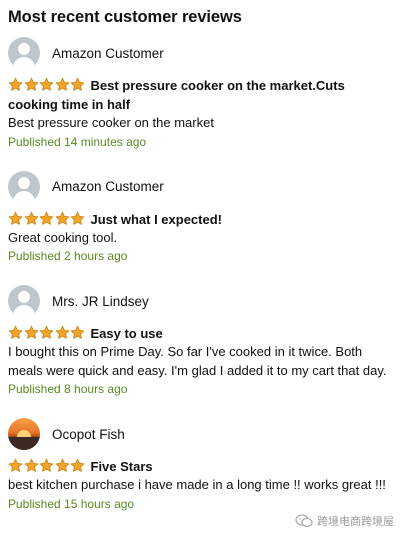 The width and height of the screenshot is (406, 540). What do you see at coordinates (127, 333) in the screenshot?
I see `review-title: Easy to use` at bounding box center [127, 333].